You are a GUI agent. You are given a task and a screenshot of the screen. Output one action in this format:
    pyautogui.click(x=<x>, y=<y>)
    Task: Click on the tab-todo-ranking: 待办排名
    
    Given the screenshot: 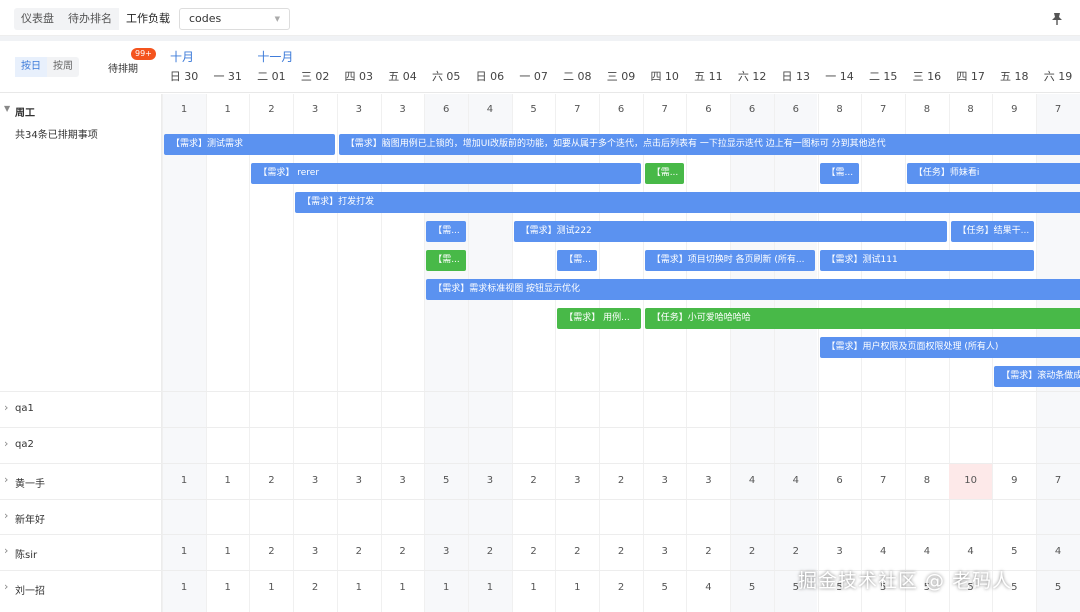 What is the action you would take?
    pyautogui.click(x=90, y=19)
    